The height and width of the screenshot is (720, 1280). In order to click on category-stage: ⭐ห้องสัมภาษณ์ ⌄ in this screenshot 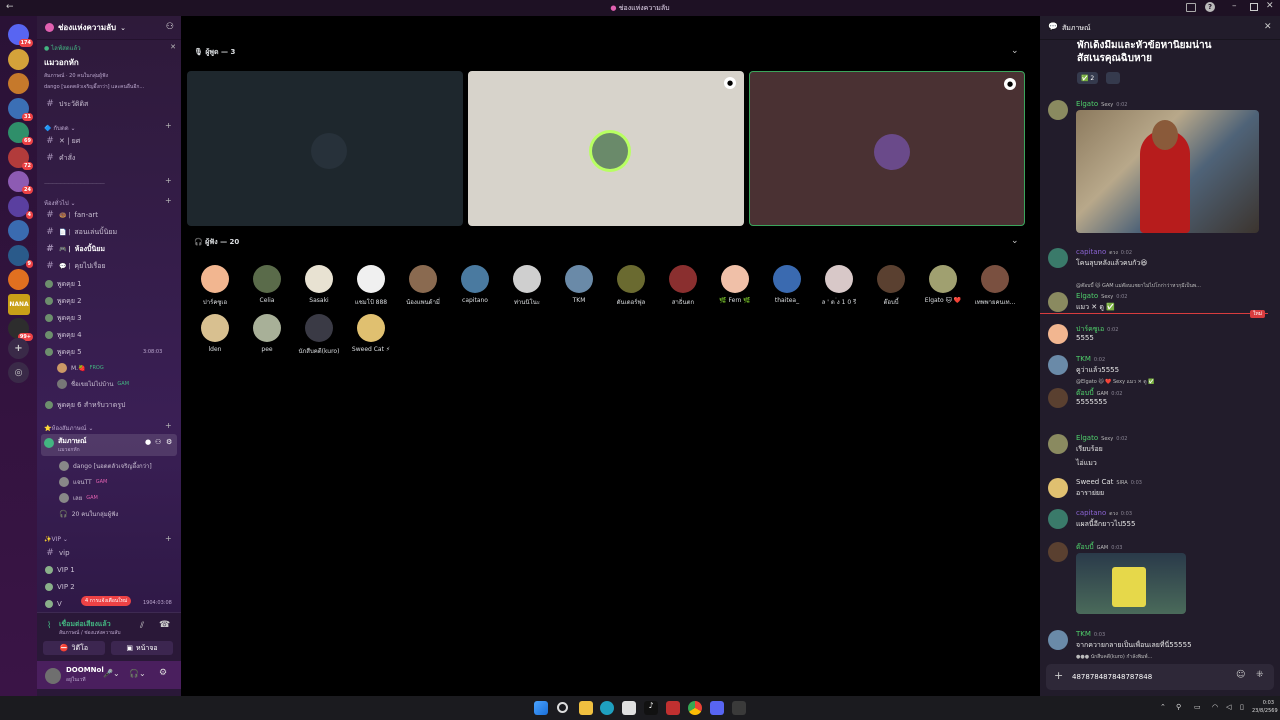, I will do `click(68, 428)`.